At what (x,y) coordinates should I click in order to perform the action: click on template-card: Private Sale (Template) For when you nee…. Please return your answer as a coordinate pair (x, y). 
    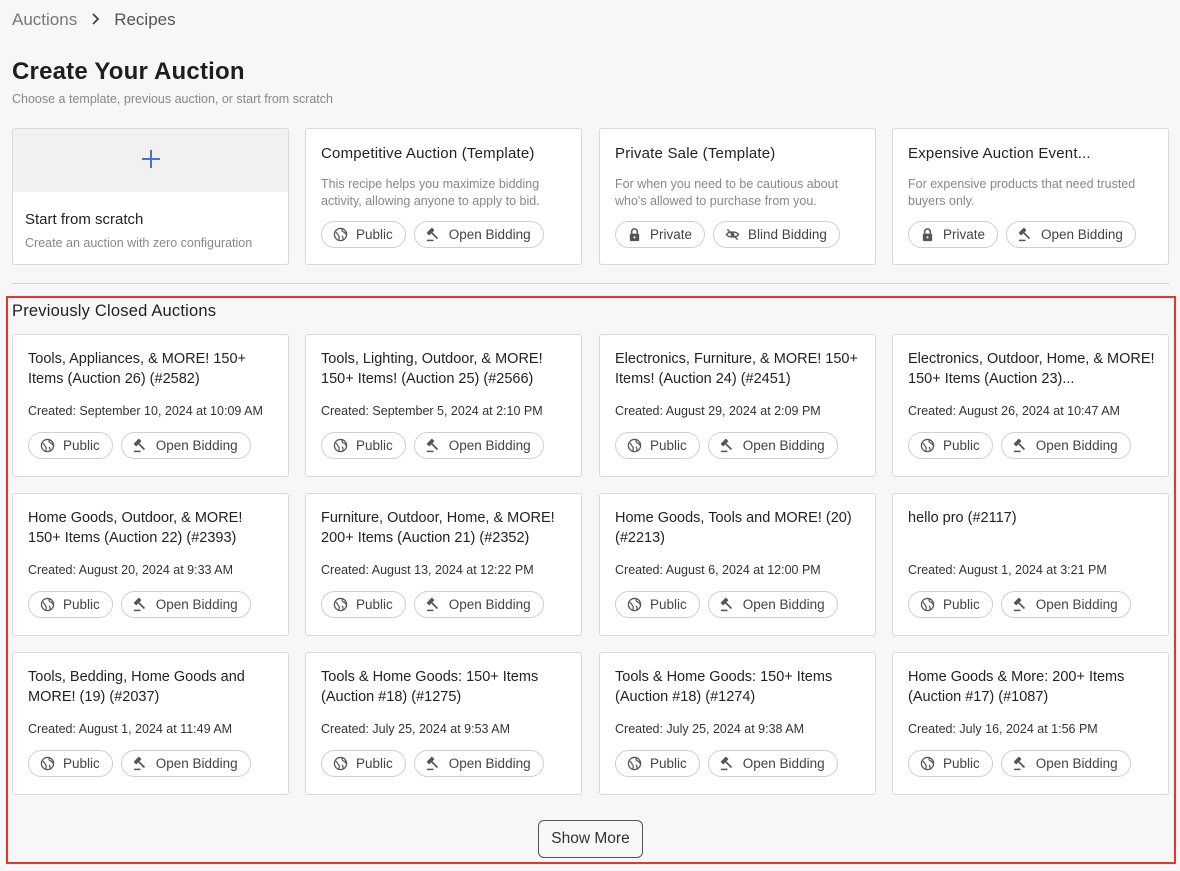
    Looking at the image, I should click on (737, 196).